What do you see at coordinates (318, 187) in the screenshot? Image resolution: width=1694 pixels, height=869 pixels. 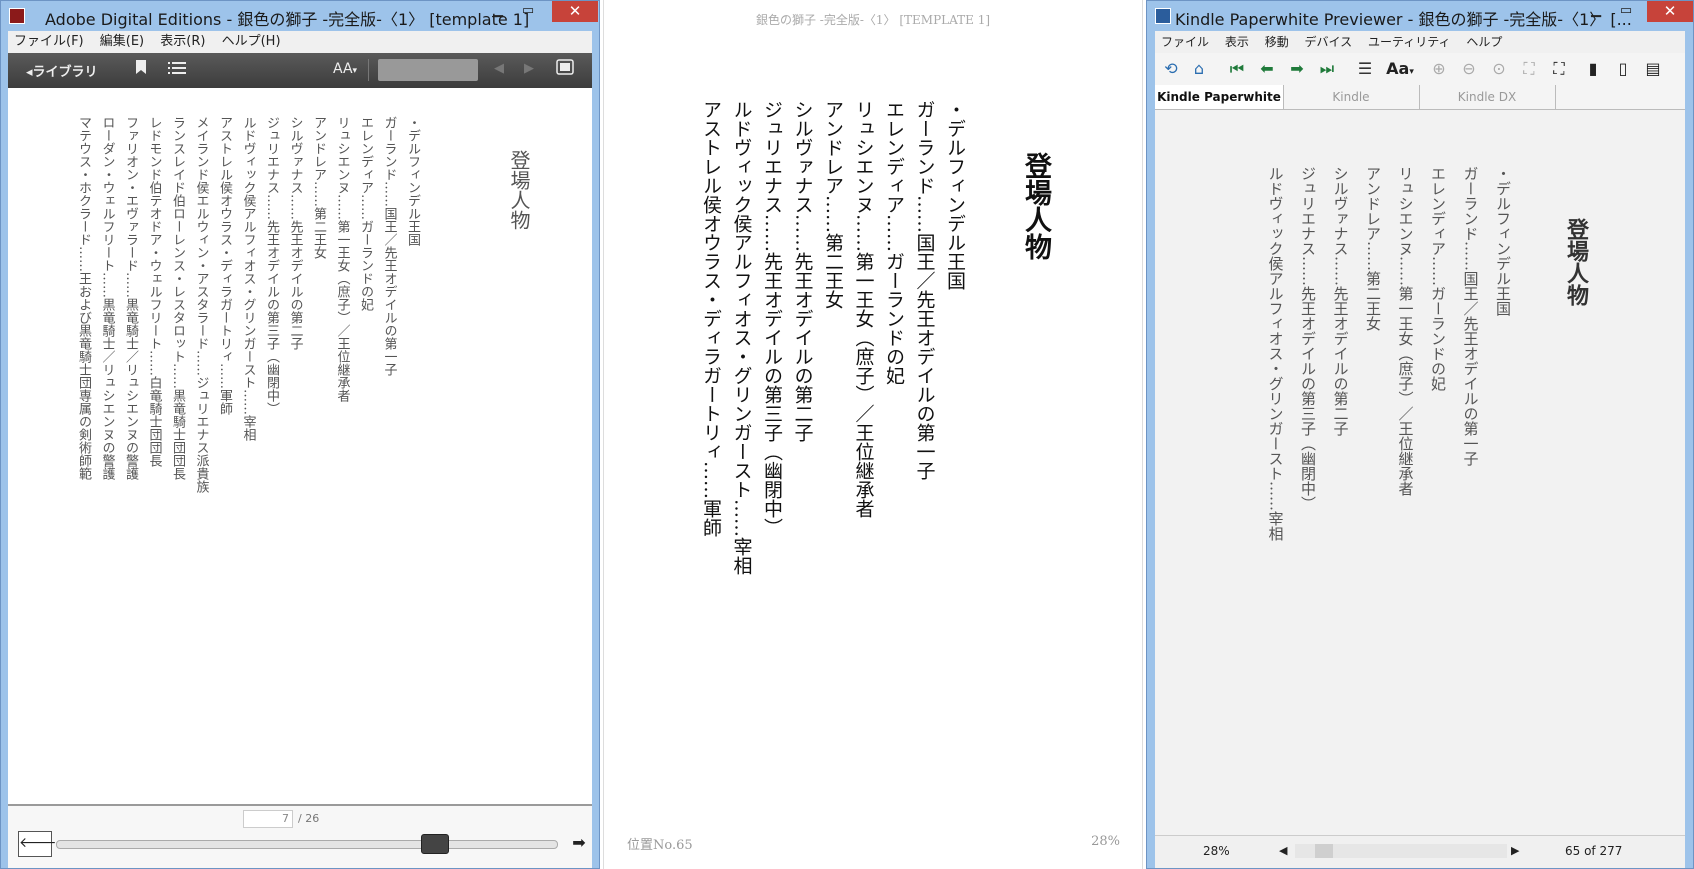 I see `ade-text-line: アンドレア……第二王女` at bounding box center [318, 187].